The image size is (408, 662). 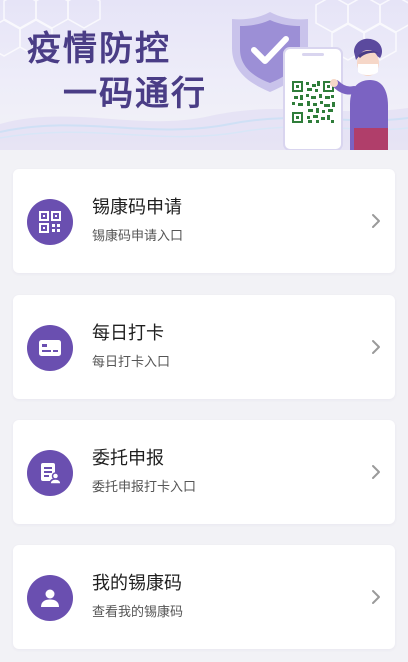 What do you see at coordinates (138, 612) in the screenshot?
I see `menu-subtitle: 查看我的锡康码` at bounding box center [138, 612].